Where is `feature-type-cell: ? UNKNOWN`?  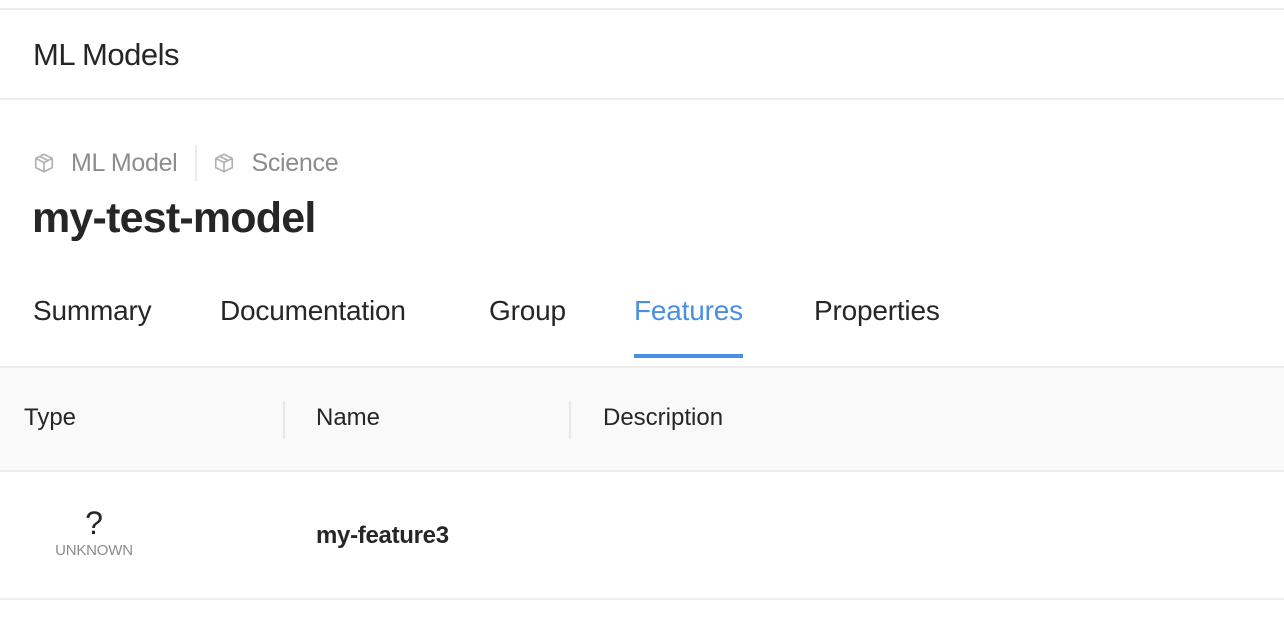 feature-type-cell: ? UNKNOWN is located at coordinates (94, 532).